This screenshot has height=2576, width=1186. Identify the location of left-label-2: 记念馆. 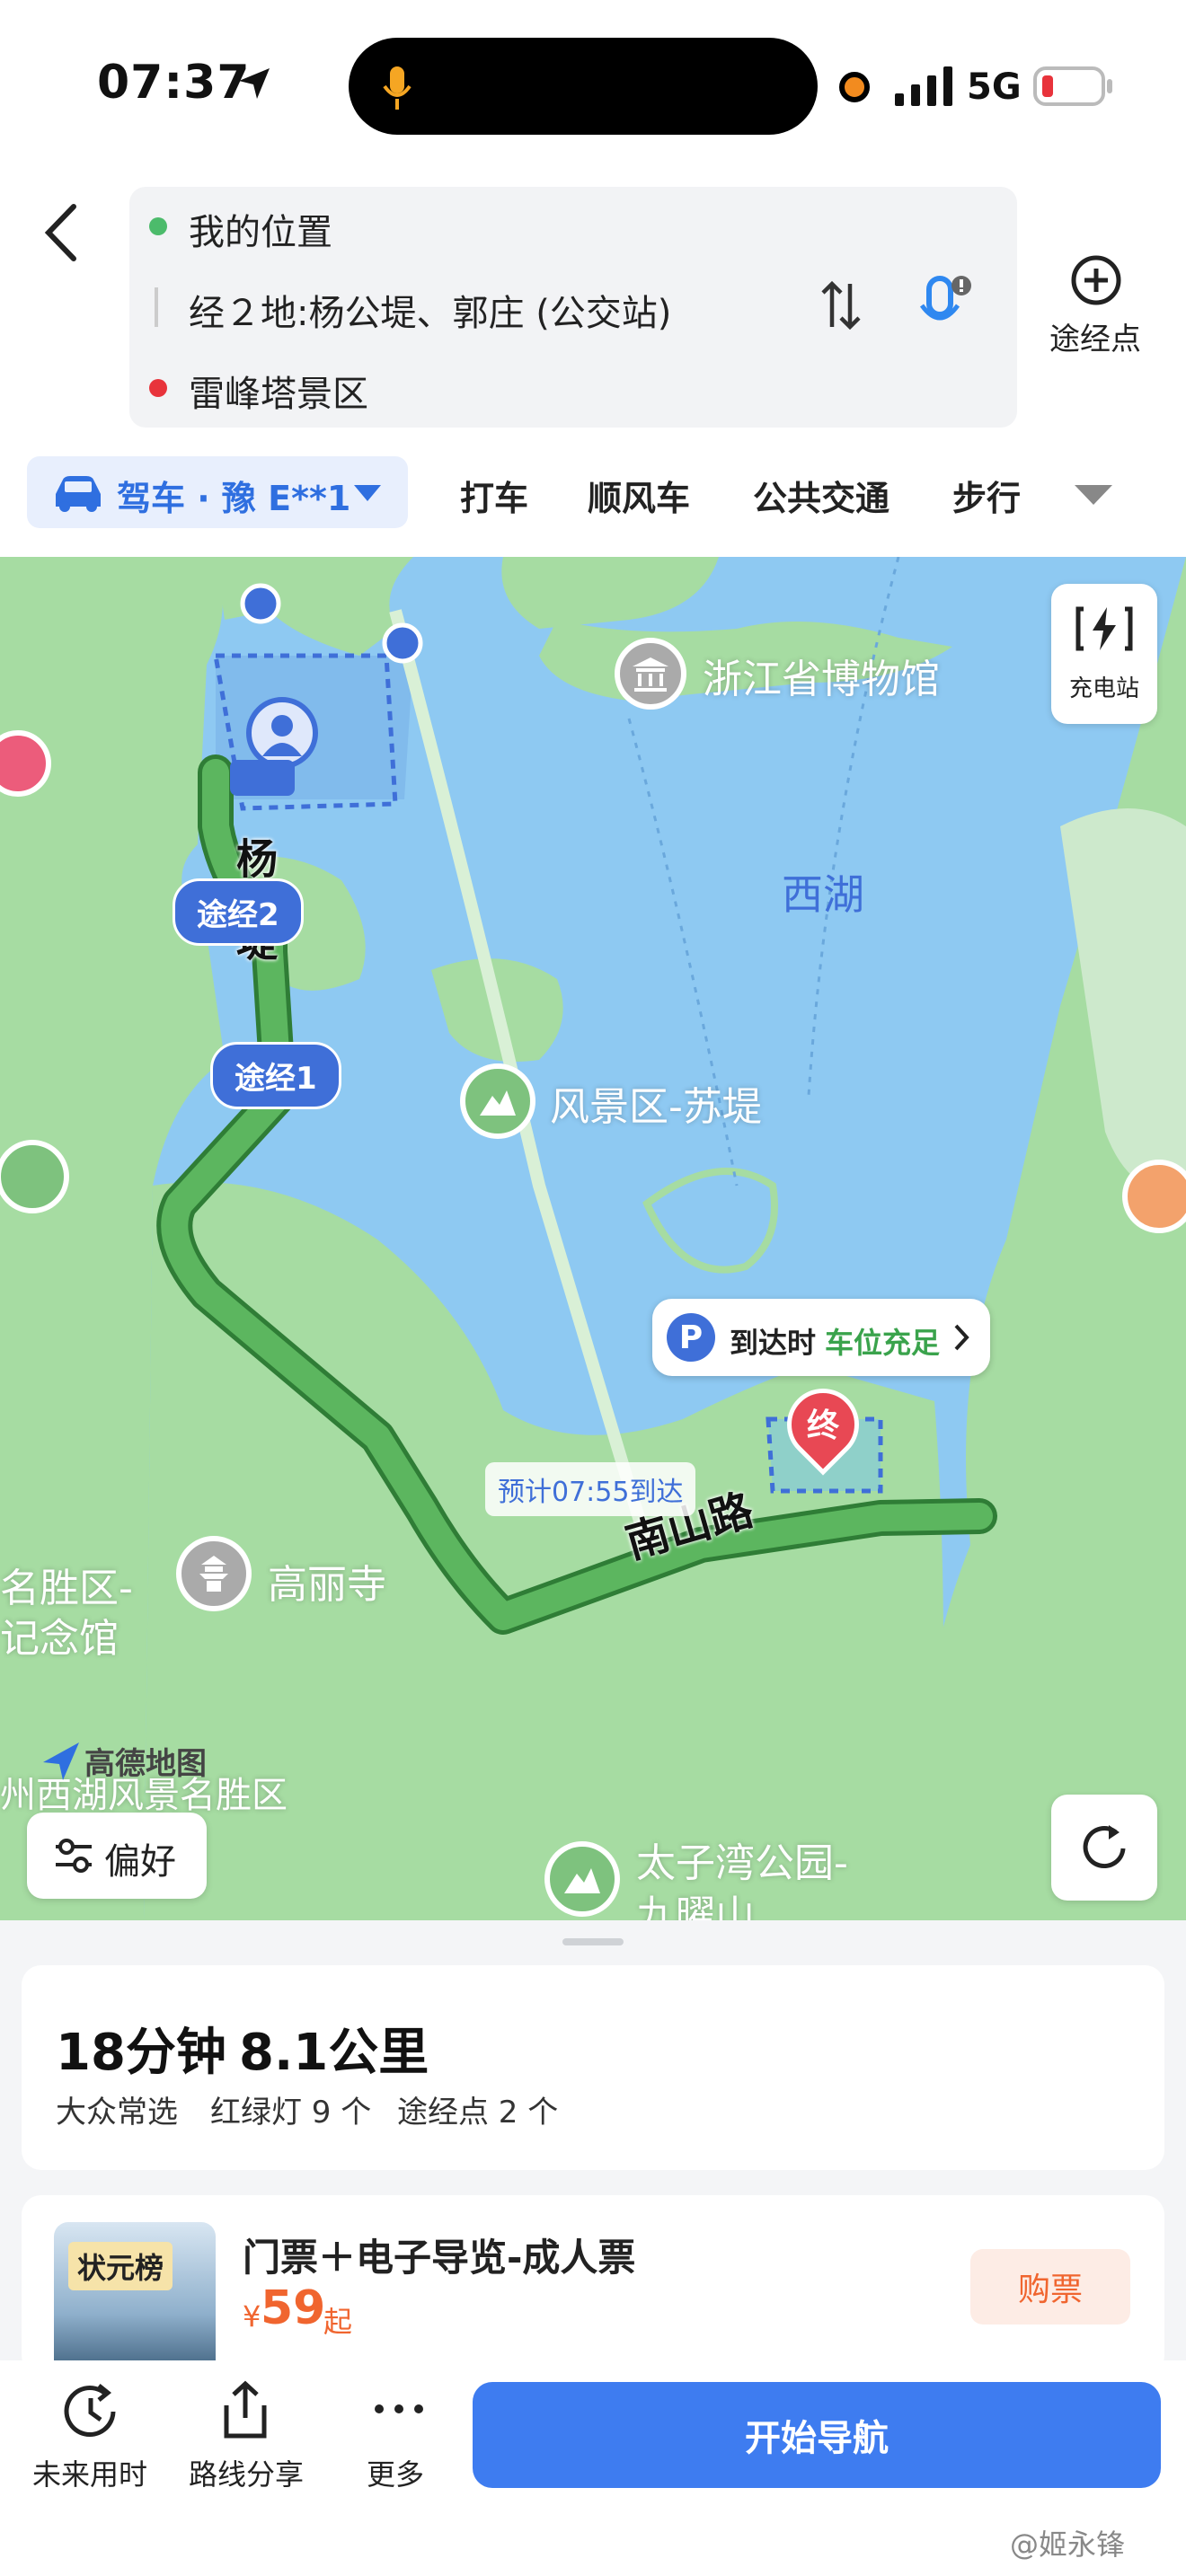
(59, 1639).